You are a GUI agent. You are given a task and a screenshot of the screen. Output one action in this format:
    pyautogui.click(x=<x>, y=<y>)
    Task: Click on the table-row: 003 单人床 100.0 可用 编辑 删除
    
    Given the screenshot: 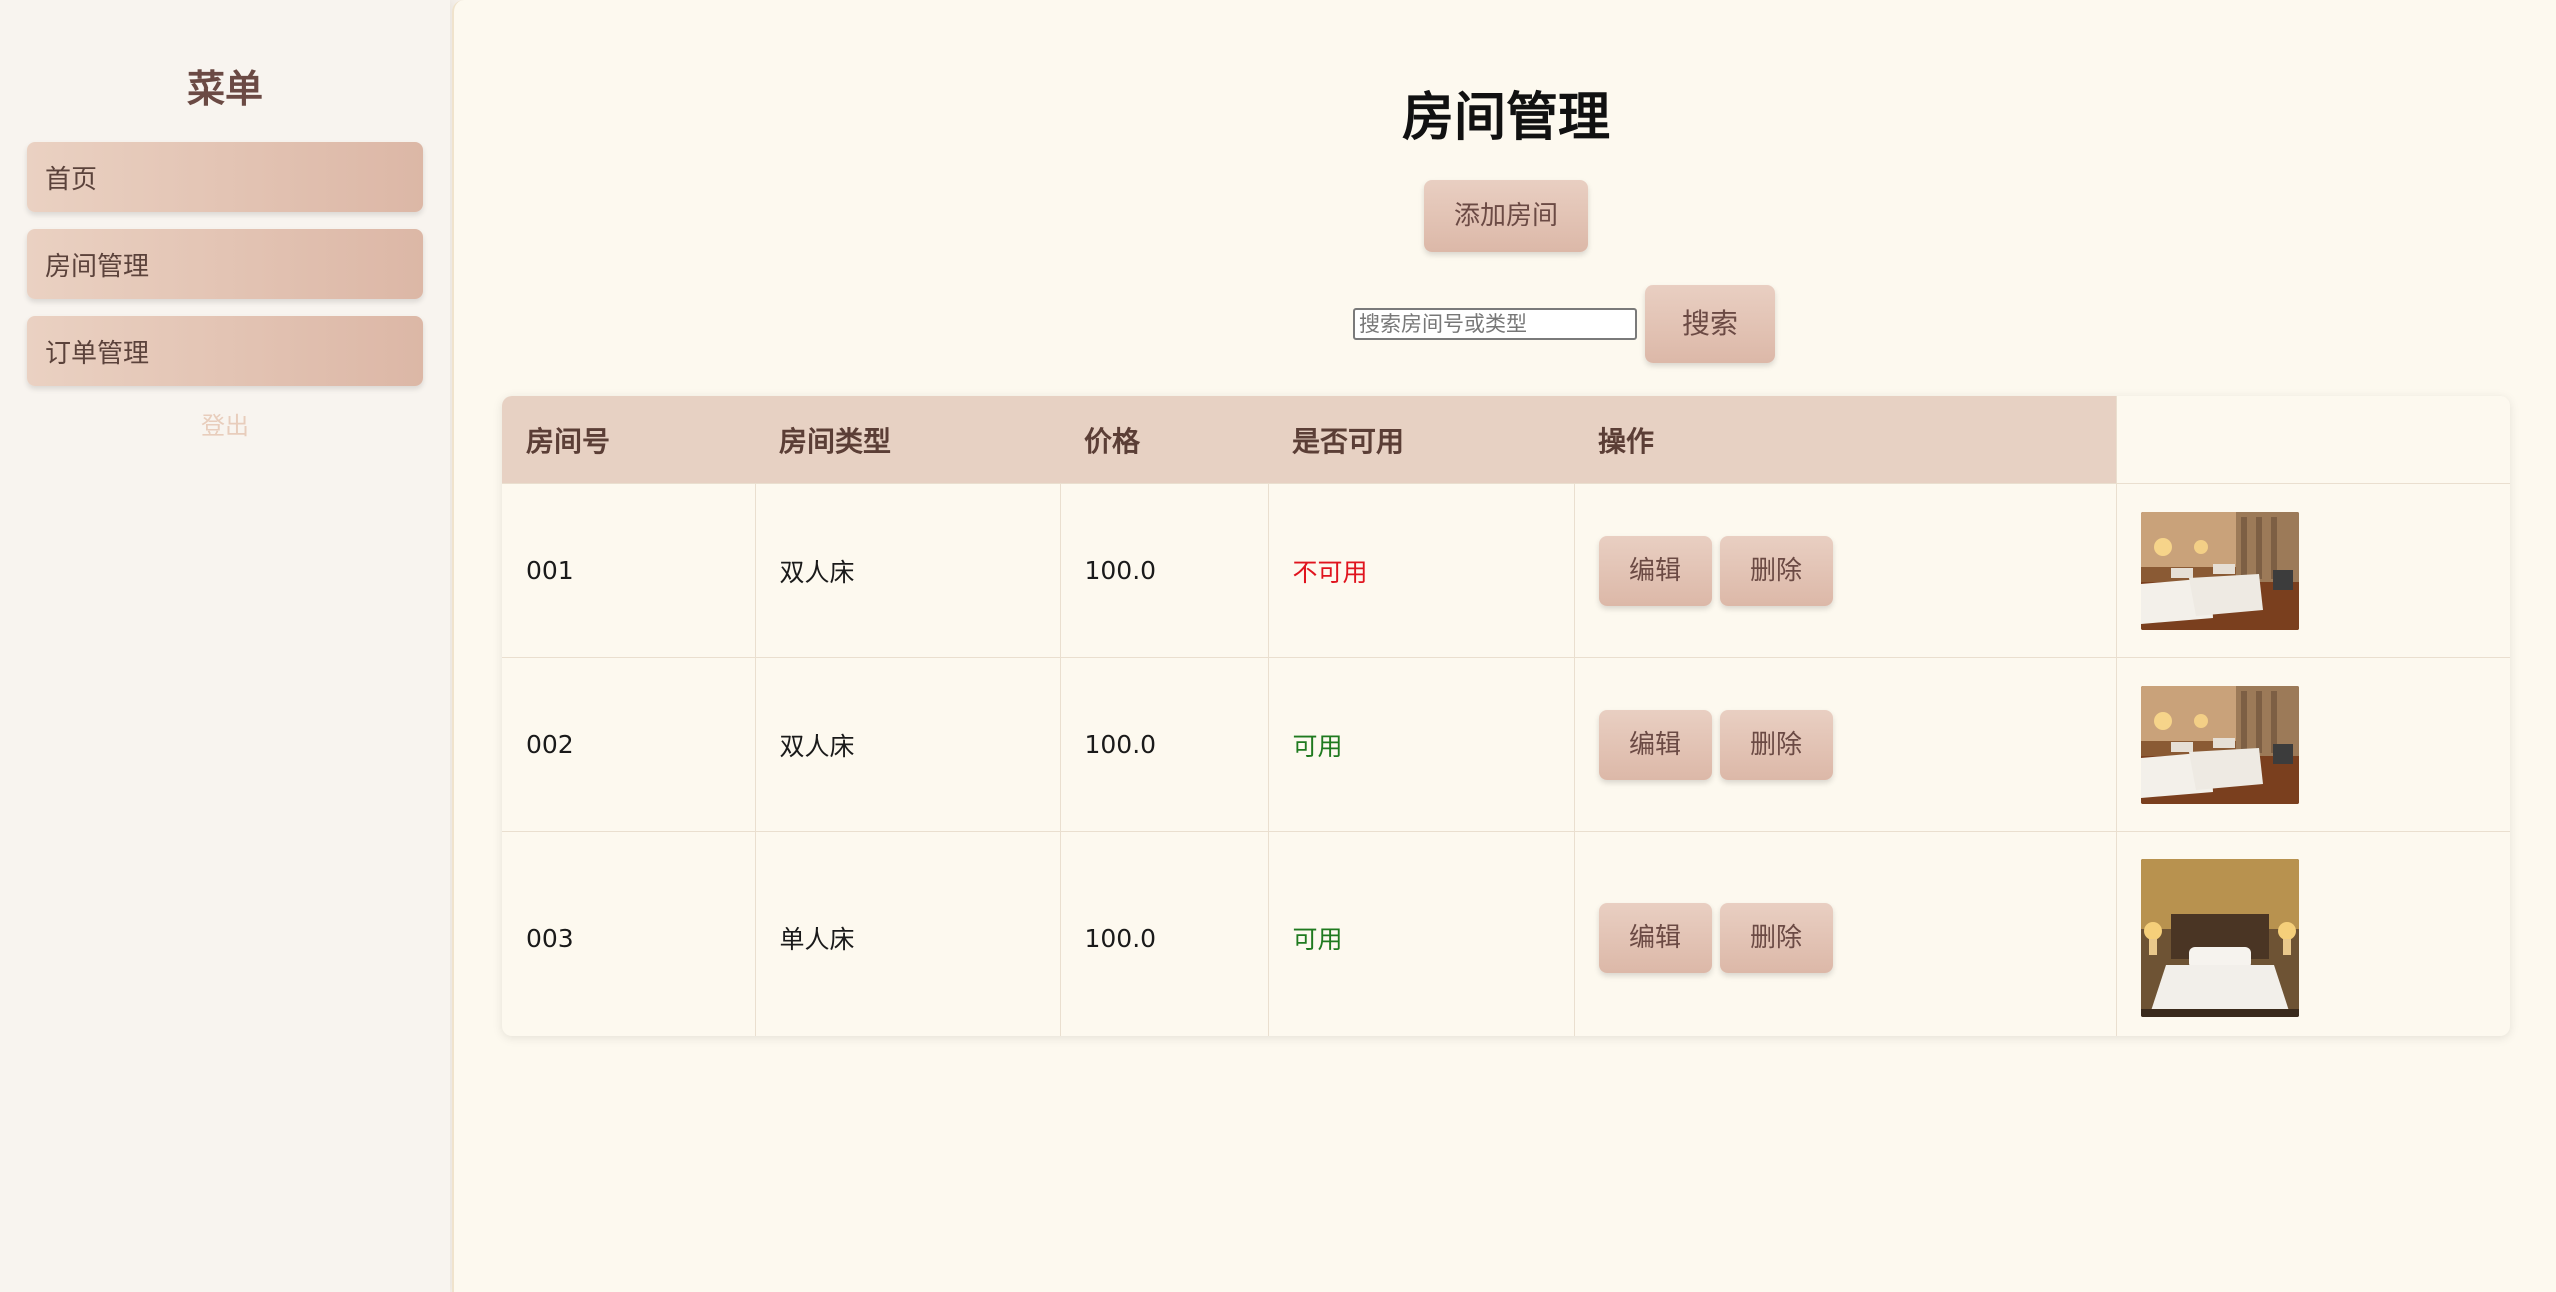 What is the action you would take?
    pyautogui.click(x=1506, y=933)
    